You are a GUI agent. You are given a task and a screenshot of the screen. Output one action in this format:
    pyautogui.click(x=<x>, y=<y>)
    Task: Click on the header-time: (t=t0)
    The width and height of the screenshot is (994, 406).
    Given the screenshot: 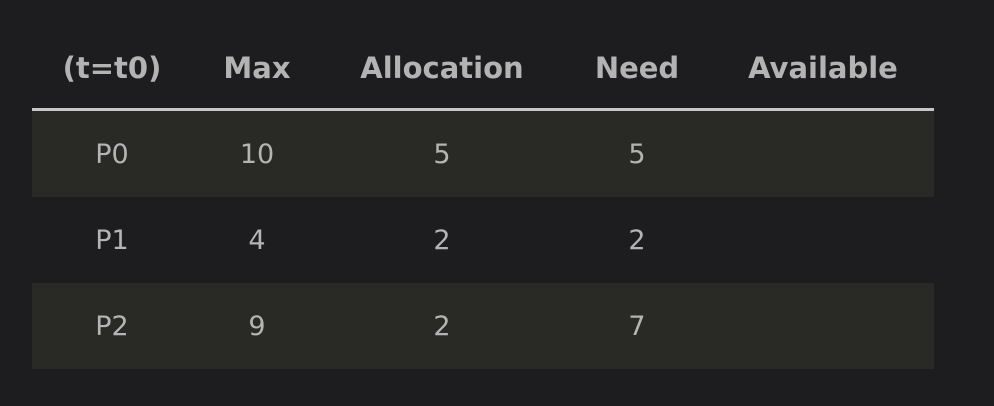 What is the action you would take?
    pyautogui.click(x=112, y=69)
    